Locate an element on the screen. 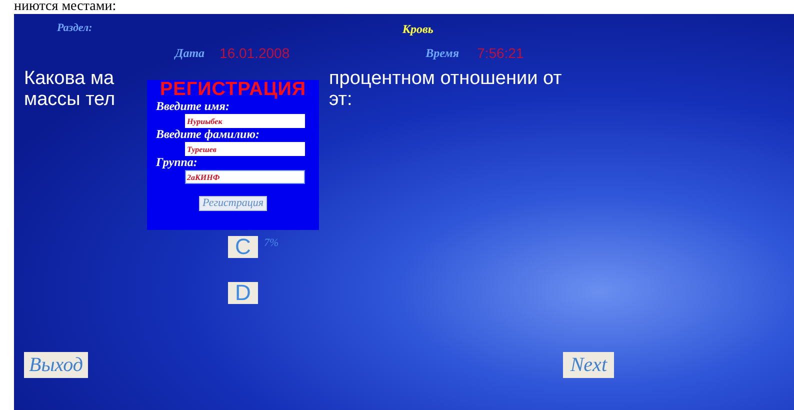  section-value: Кровь is located at coordinates (418, 29).